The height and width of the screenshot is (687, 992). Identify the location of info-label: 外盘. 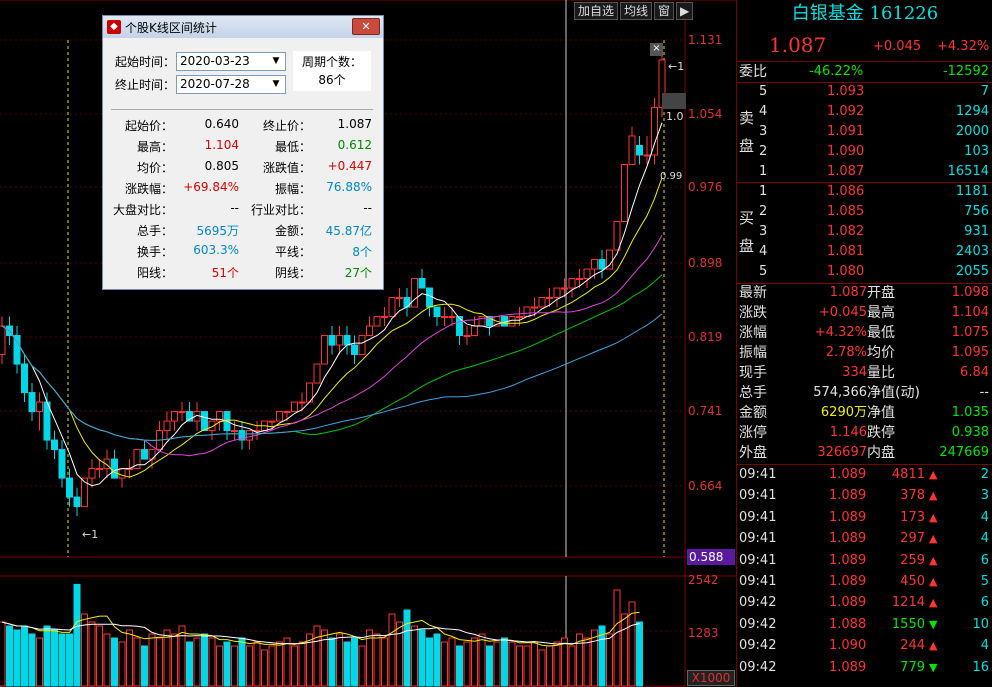
(753, 453).